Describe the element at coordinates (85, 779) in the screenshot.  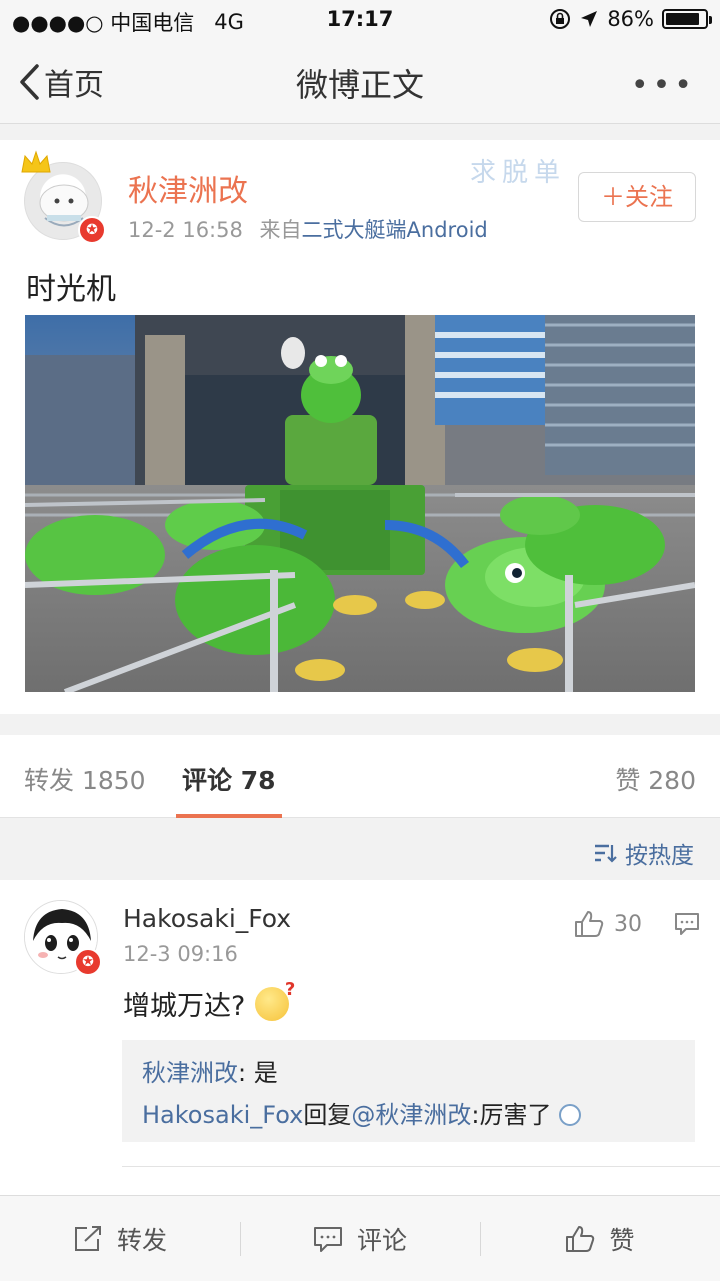
I see `tab-repost: 转发 1850` at that location.